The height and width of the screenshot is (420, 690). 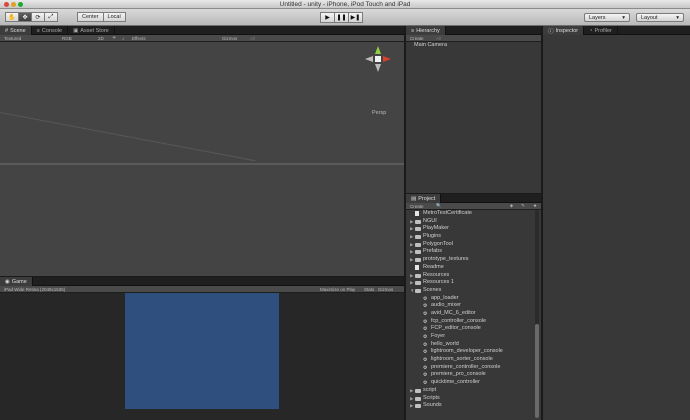 I want to click on pivot-center-button: Center, so click(x=90, y=17).